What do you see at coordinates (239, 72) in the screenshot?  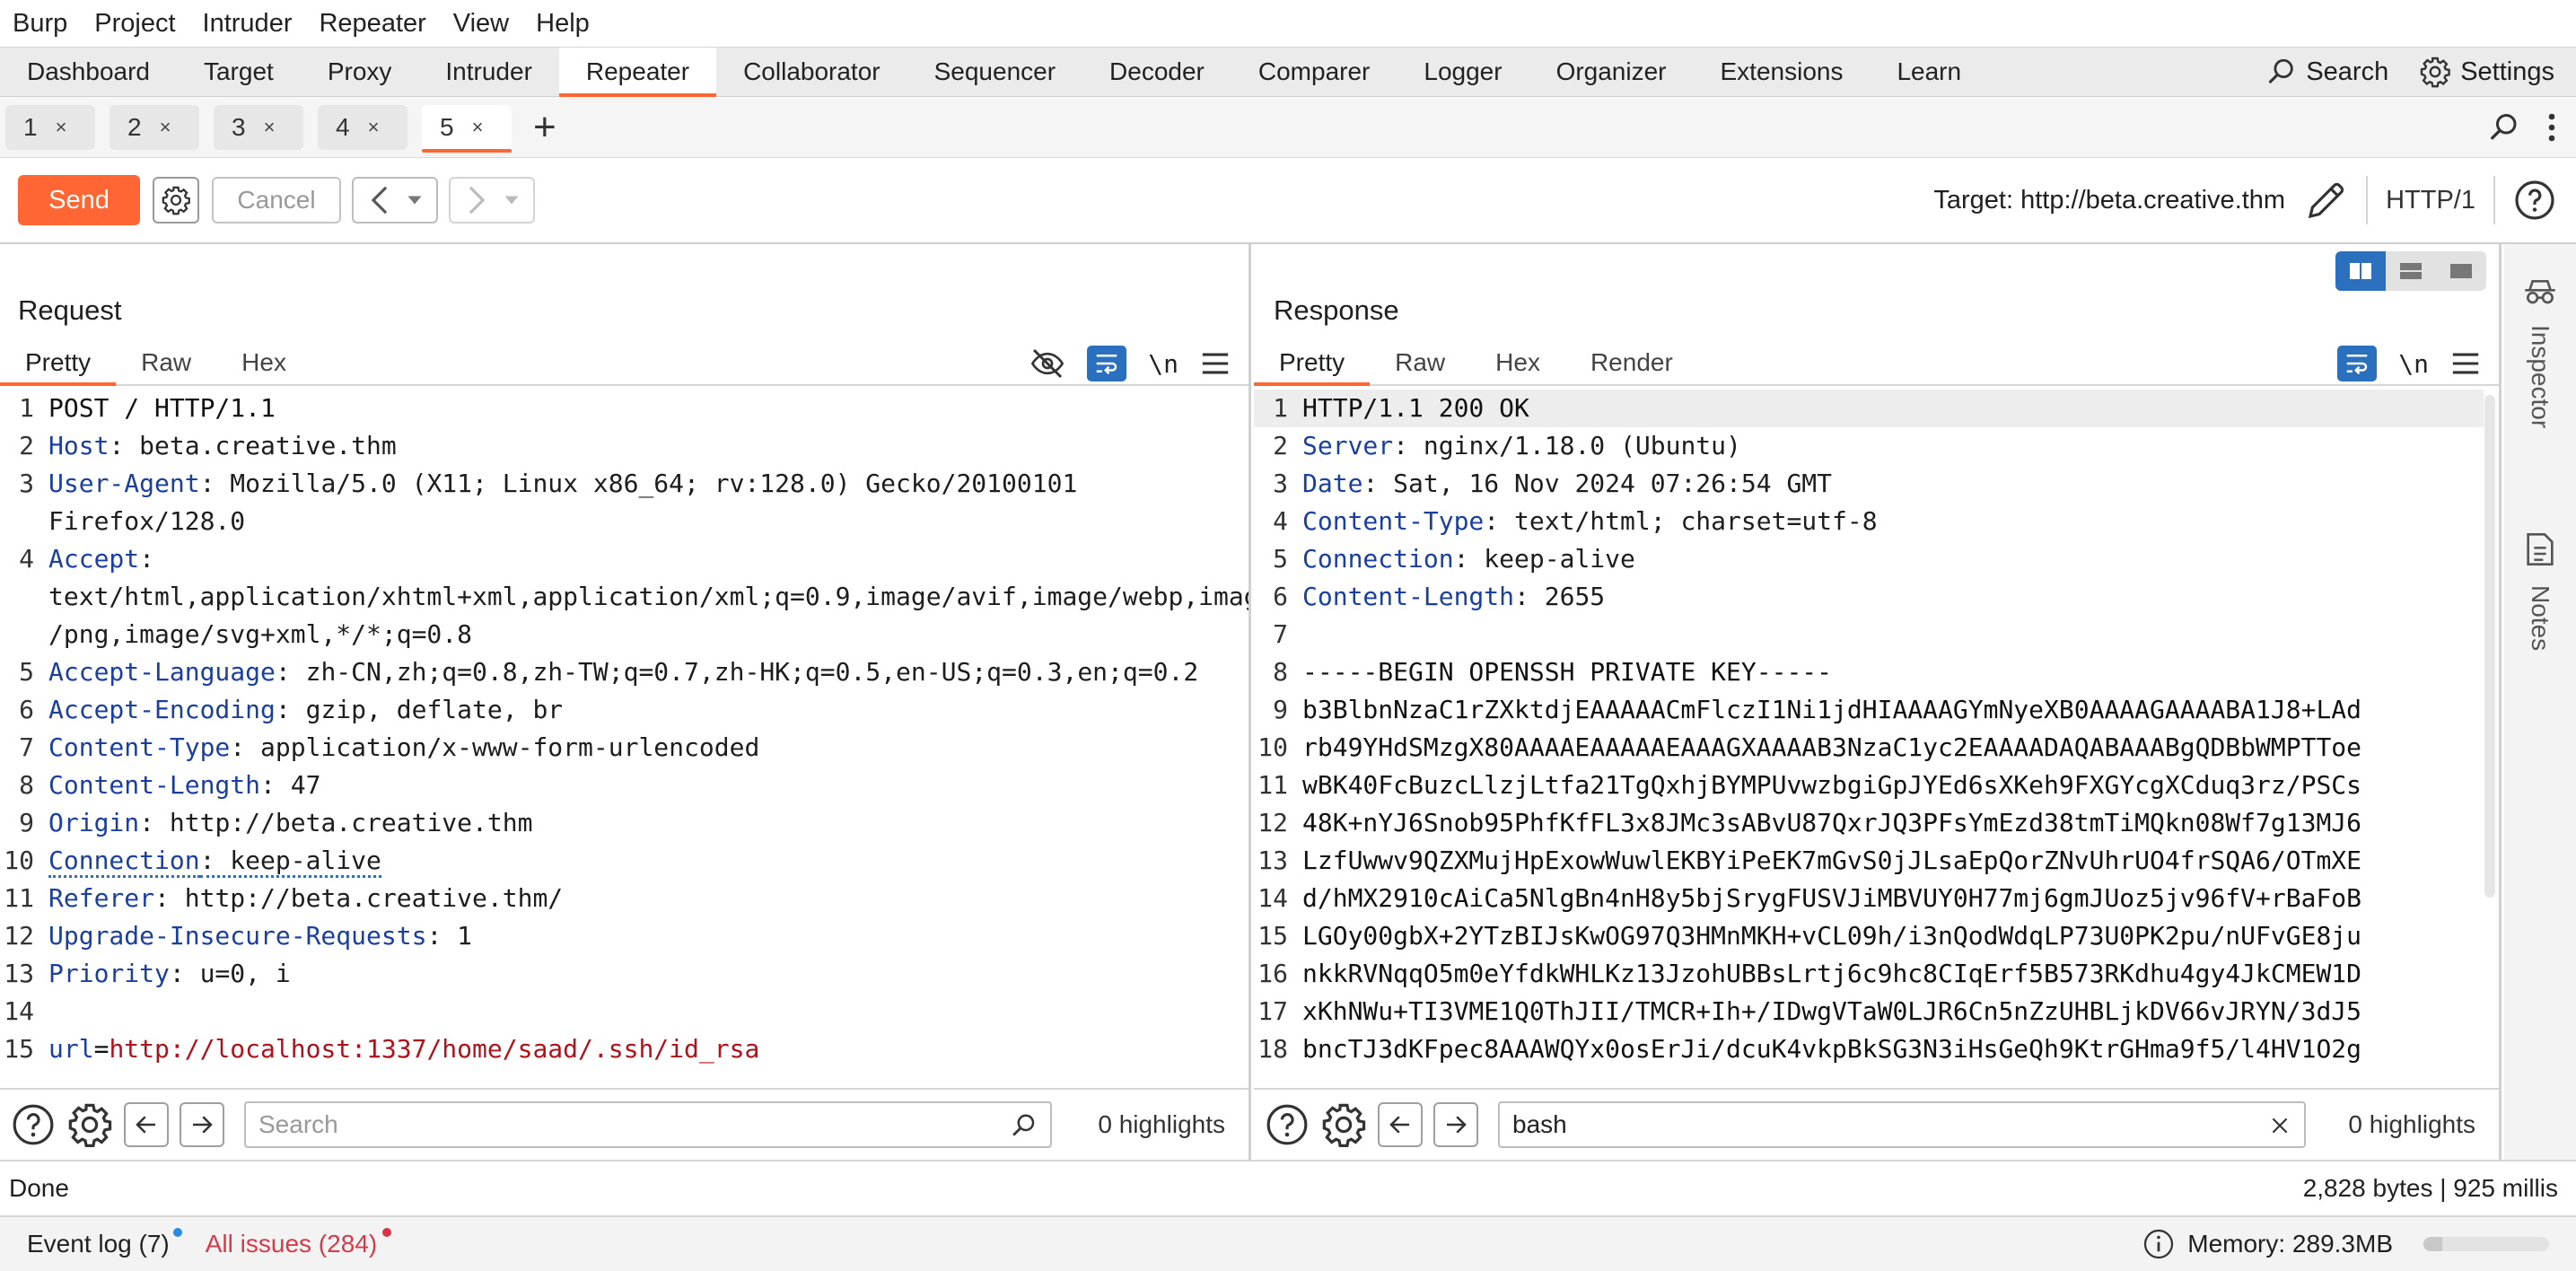 I see `tab-target: Target` at bounding box center [239, 72].